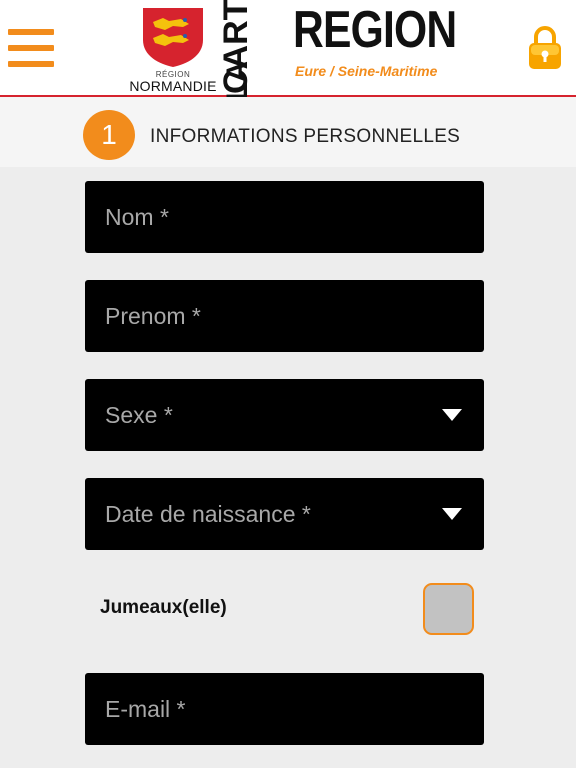  Describe the element at coordinates (237, 81) in the screenshot. I see `la-text: LA` at that location.